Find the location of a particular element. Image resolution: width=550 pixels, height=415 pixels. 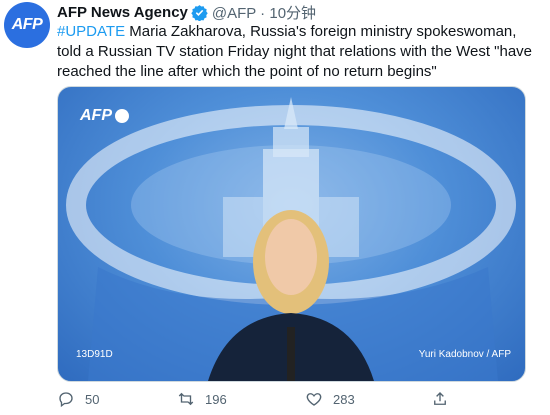

reply-icon is located at coordinates (66, 400).